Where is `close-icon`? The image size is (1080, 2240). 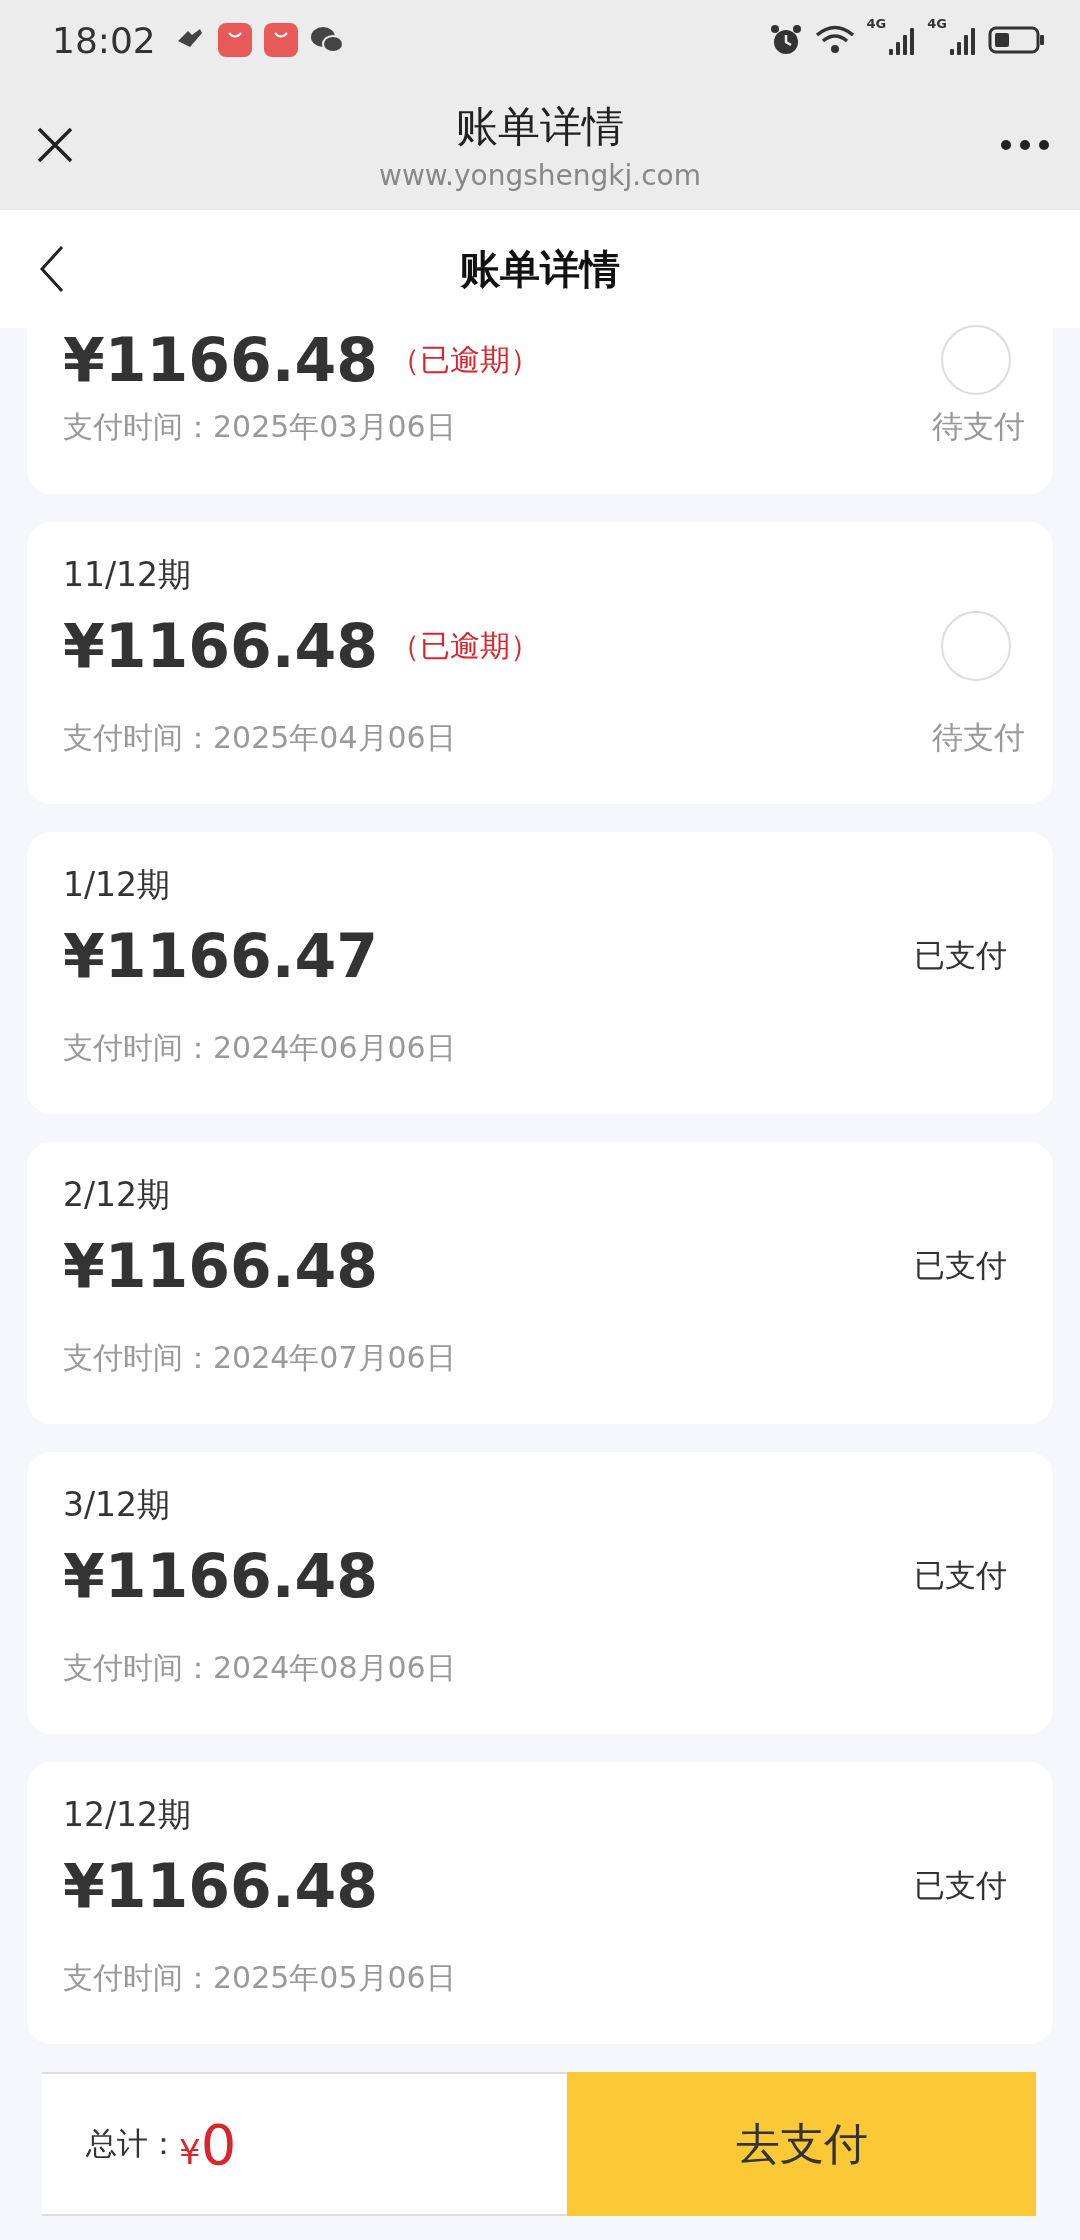 close-icon is located at coordinates (55, 145).